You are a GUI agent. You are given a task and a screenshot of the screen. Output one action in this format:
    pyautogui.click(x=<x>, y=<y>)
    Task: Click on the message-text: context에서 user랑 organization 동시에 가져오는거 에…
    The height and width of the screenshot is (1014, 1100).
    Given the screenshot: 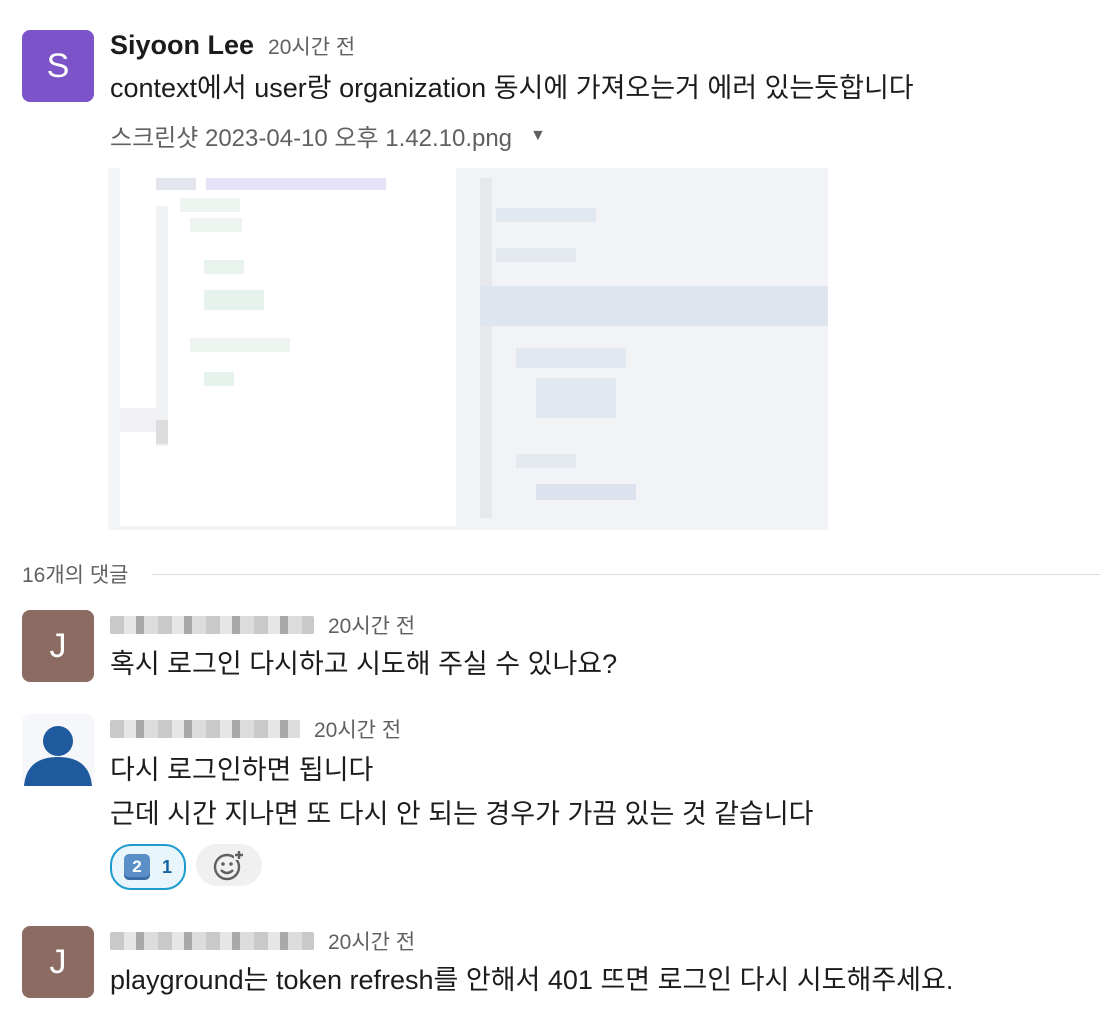 What is the action you would take?
    pyautogui.click(x=512, y=88)
    